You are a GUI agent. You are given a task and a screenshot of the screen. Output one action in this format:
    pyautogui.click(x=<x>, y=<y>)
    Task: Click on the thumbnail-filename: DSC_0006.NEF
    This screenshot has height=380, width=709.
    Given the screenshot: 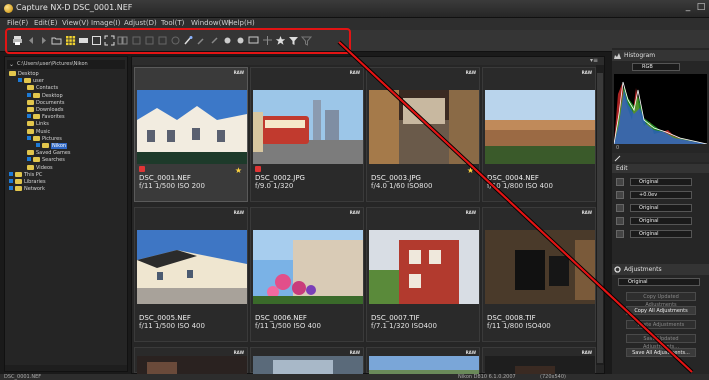 What is the action you would take?
    pyautogui.click(x=281, y=318)
    